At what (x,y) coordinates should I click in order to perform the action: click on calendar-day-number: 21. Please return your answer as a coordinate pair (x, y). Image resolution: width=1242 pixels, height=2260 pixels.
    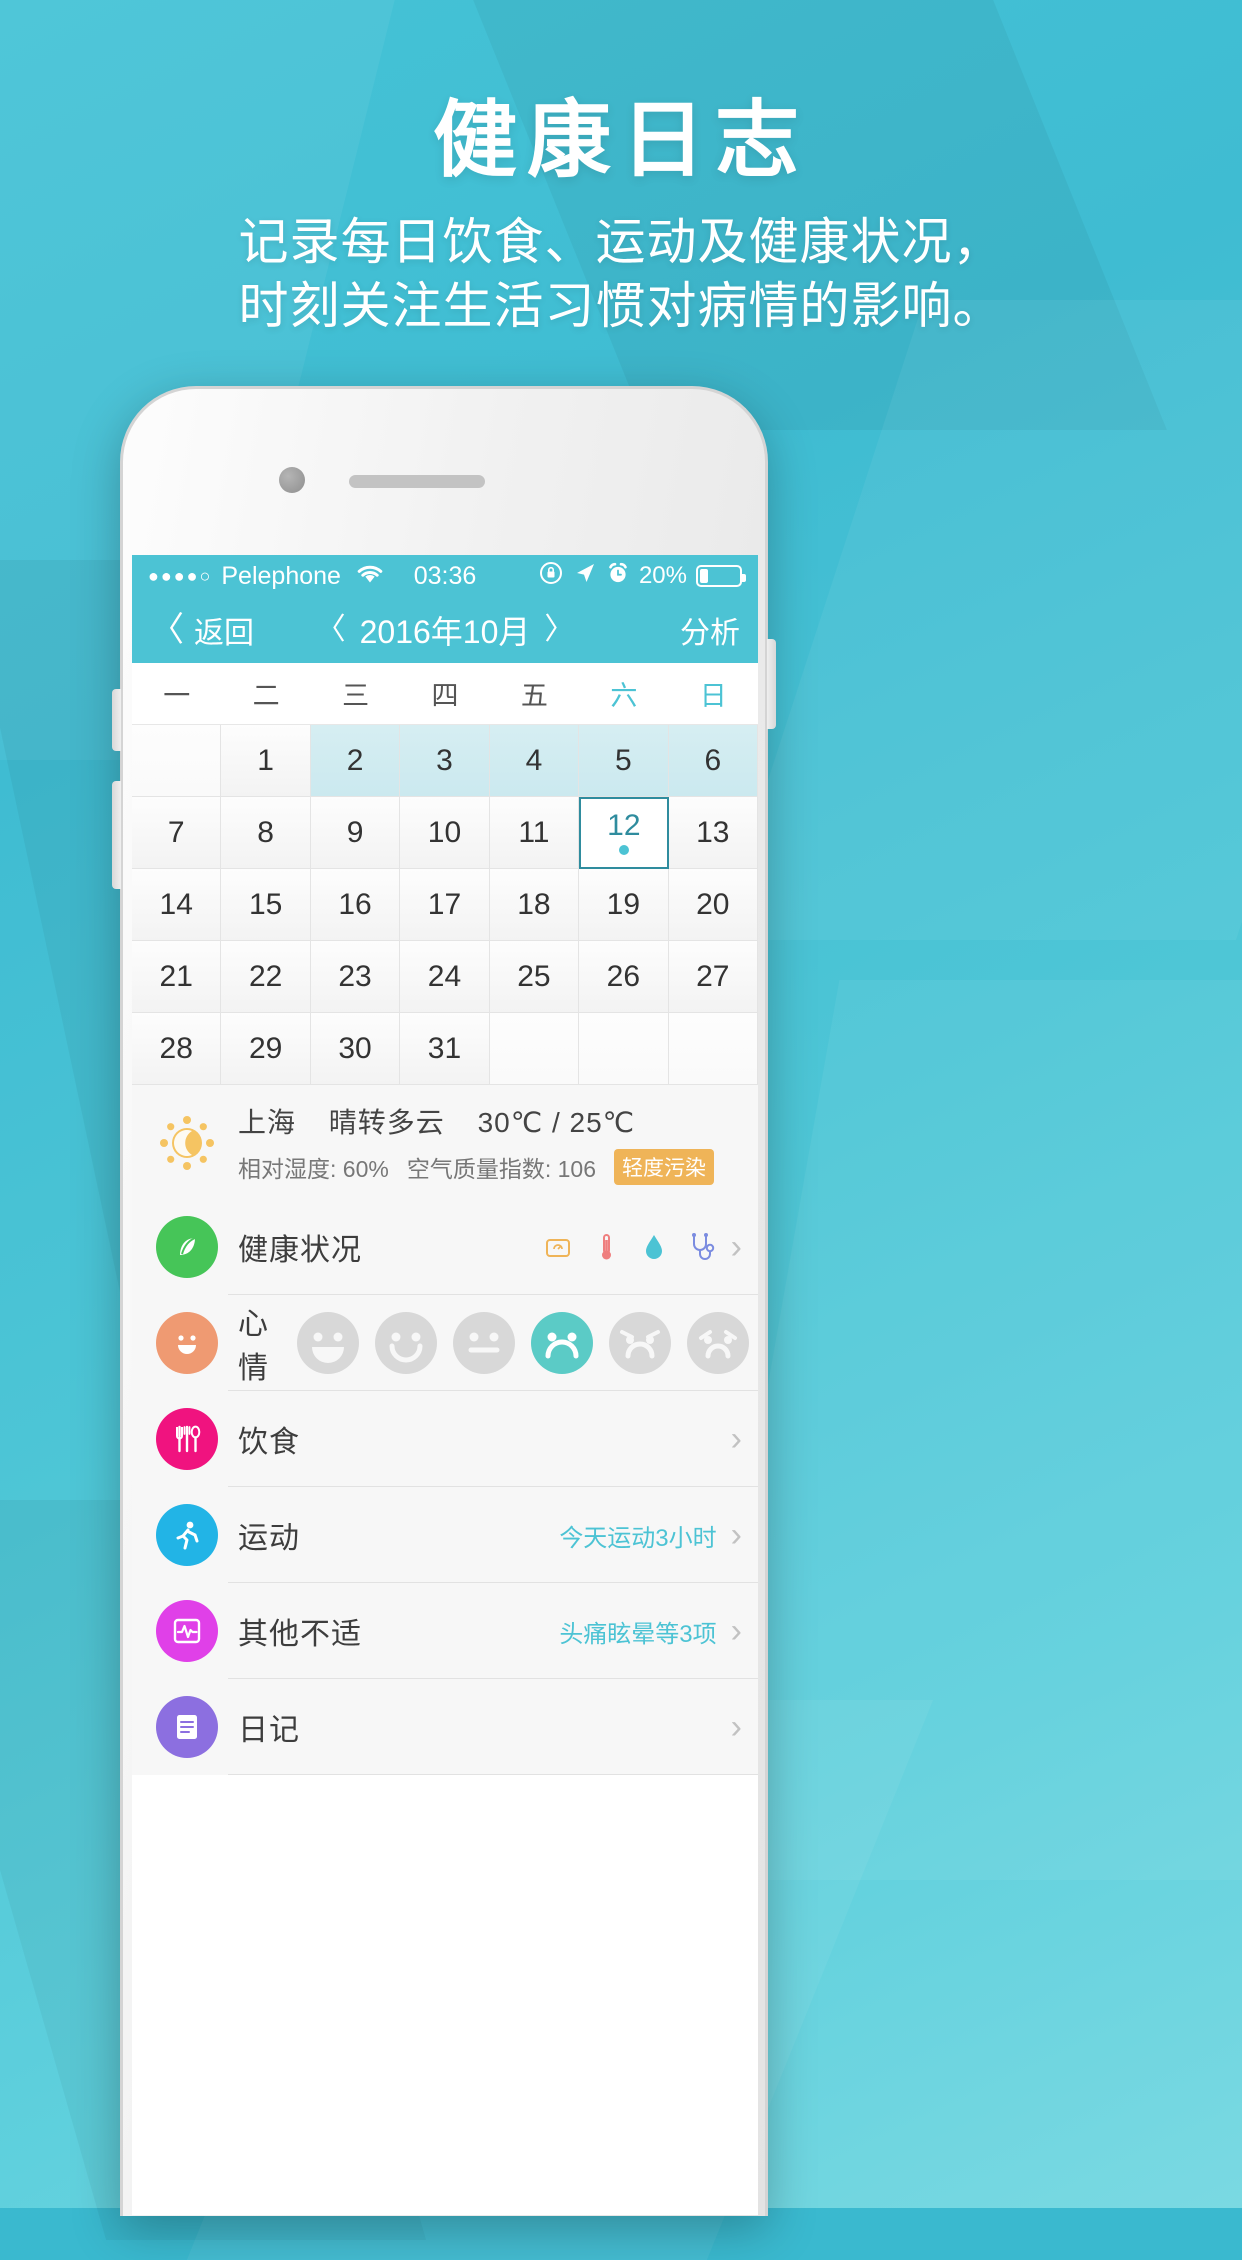
    Looking at the image, I should click on (176, 976).